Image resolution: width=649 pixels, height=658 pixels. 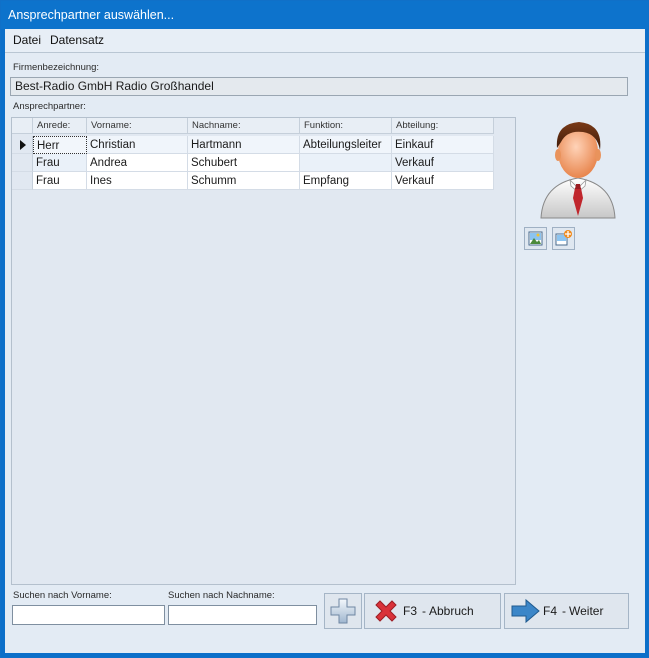 I want to click on contacts-label: Ansprechpartner:, so click(x=49, y=106).